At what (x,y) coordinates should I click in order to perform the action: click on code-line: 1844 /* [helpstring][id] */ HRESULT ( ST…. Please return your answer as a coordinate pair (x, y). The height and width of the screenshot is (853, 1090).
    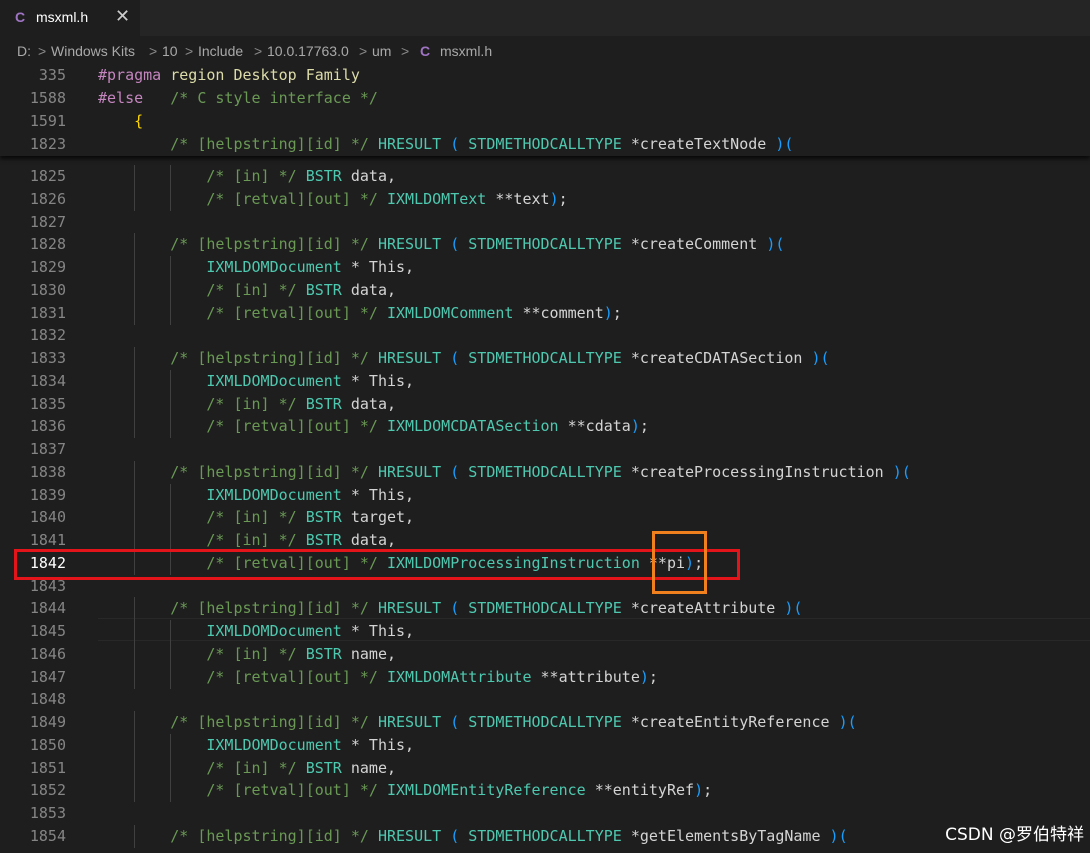
    Looking at the image, I should click on (545, 609).